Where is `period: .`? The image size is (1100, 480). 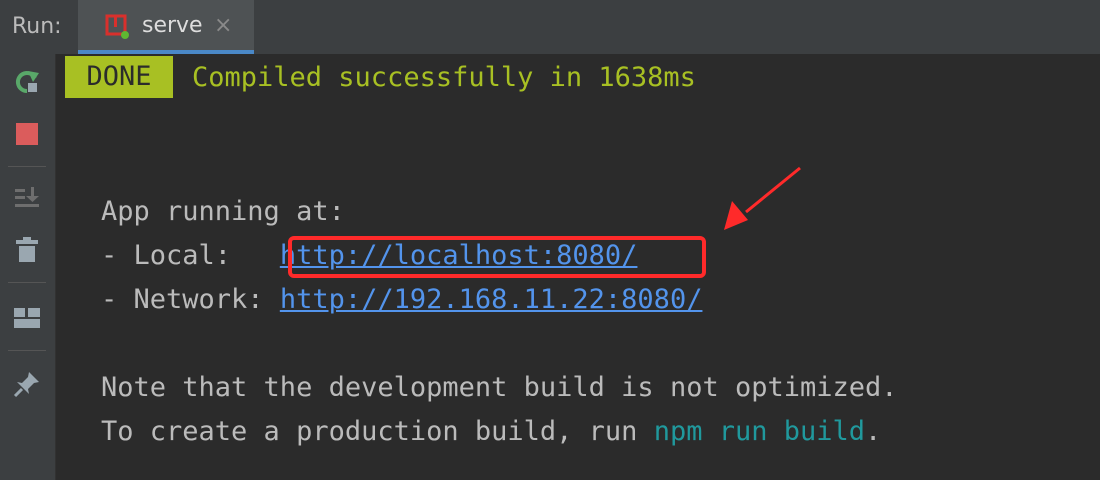 period: . is located at coordinates (873, 431).